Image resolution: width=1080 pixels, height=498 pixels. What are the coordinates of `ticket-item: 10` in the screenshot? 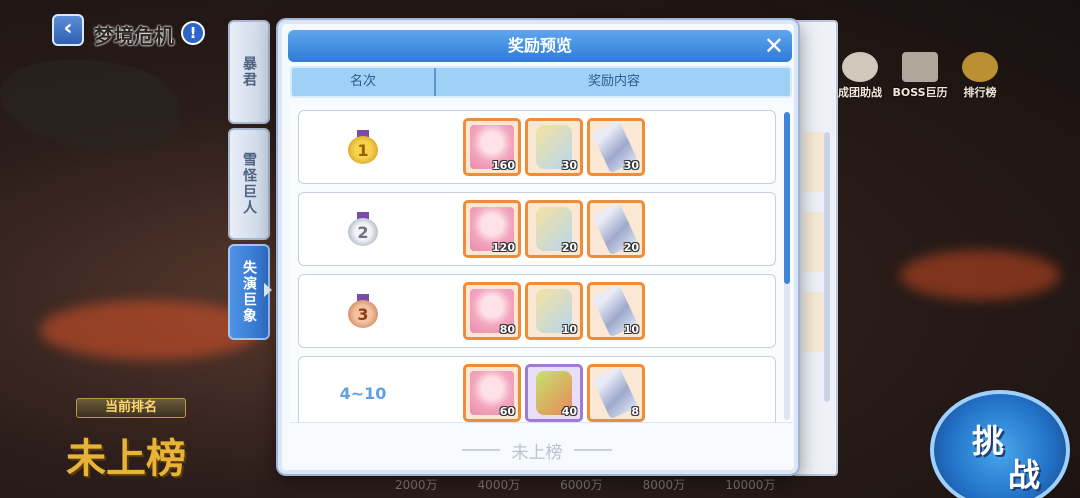 It's located at (616, 311).